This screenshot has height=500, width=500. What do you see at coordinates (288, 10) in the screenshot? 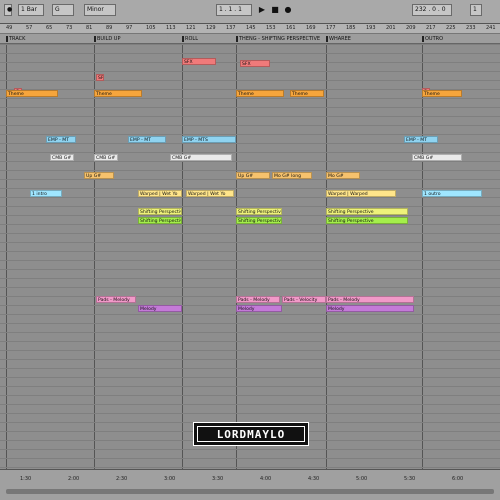
I see `record-icon: ●` at bounding box center [288, 10].